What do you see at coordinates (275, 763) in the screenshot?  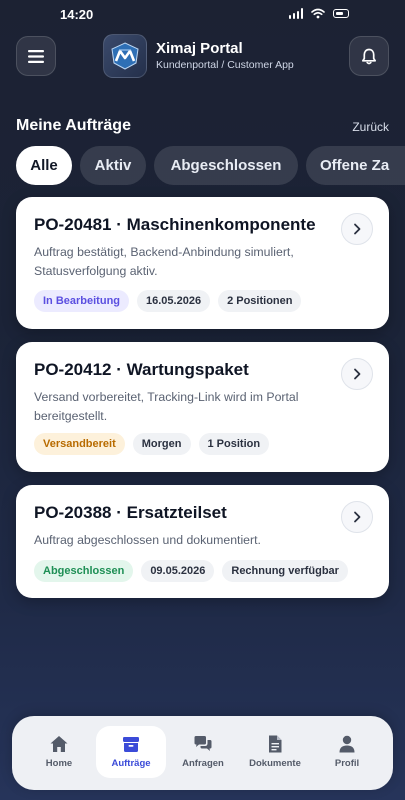 I see `nav-label: Dokumente` at bounding box center [275, 763].